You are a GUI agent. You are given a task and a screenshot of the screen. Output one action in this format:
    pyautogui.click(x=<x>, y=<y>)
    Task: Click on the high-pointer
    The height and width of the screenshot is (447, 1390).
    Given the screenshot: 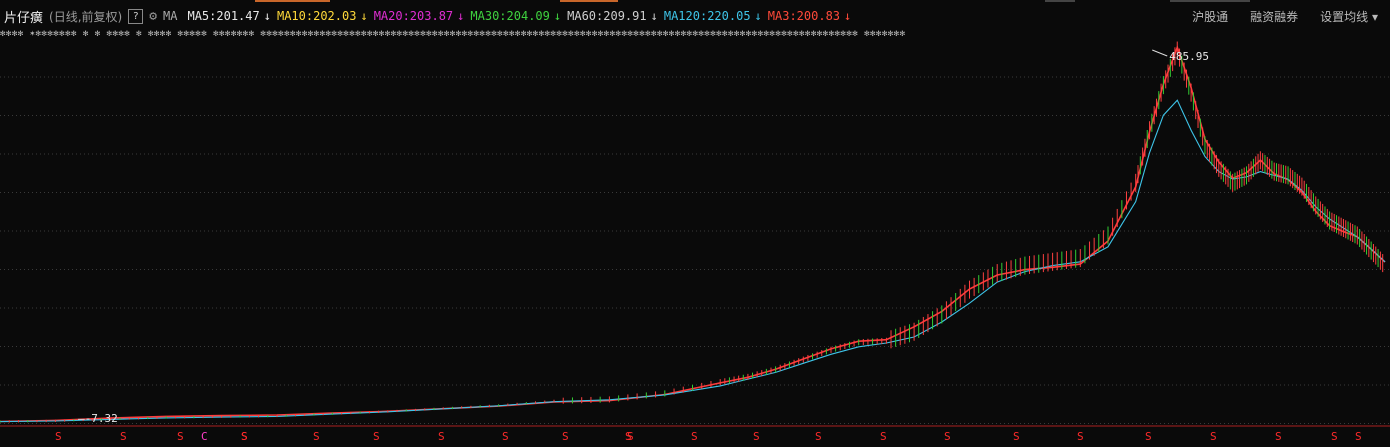 What is the action you would take?
    pyautogui.click(x=1160, y=53)
    